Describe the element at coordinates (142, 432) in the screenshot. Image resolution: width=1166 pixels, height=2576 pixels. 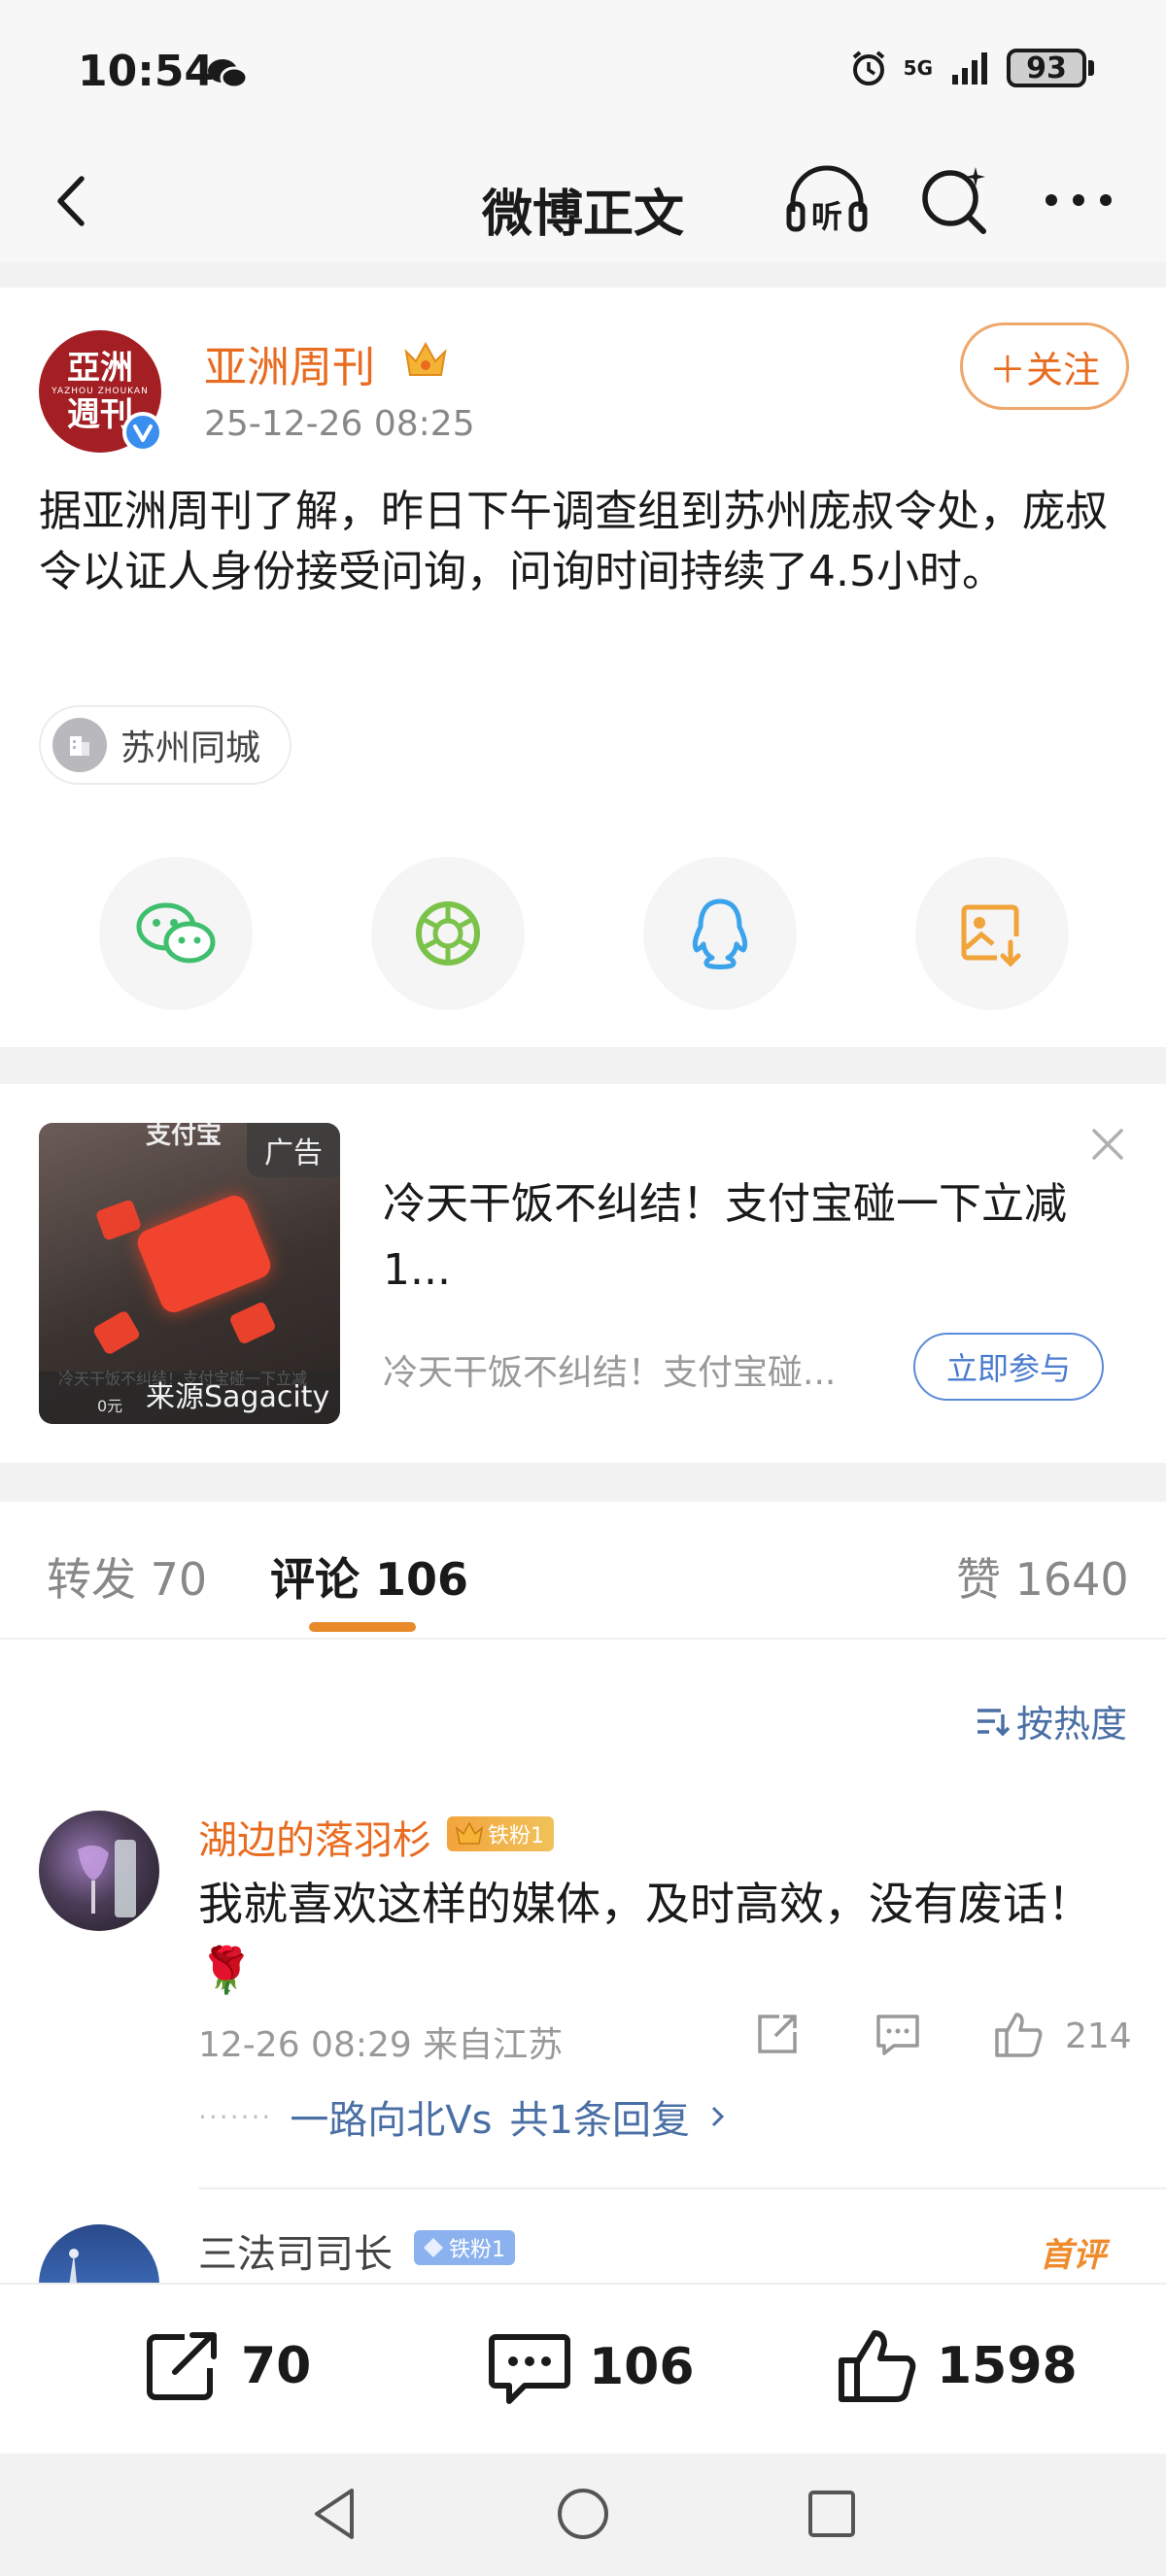
I see `verified-badge-icon` at that location.